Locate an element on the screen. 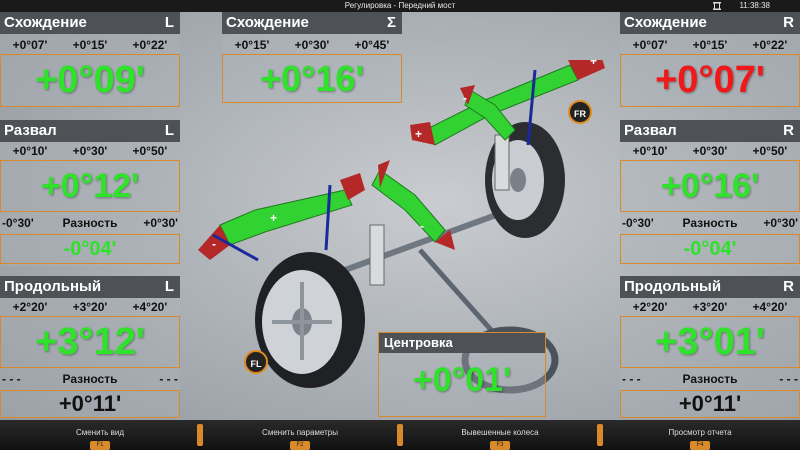 This screenshot has height=450, width=800. value-box: +3°01' is located at coordinates (710, 342).